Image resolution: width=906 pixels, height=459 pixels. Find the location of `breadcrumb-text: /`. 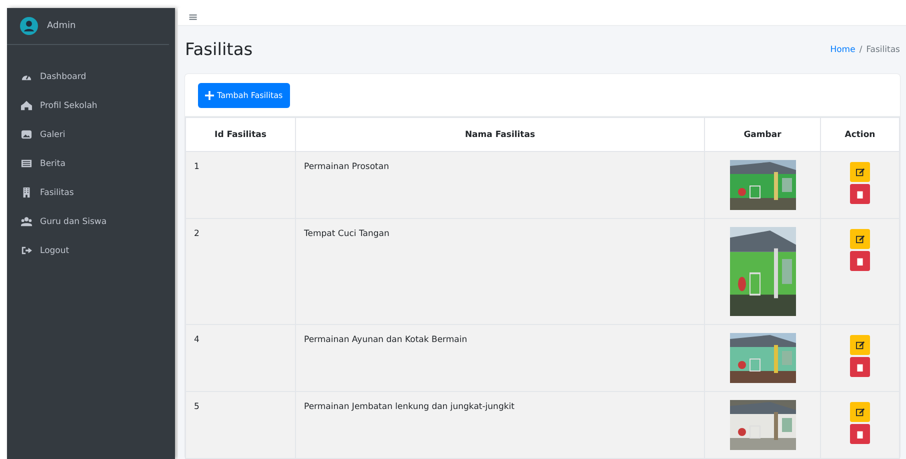

breadcrumb-text: / is located at coordinates (860, 50).